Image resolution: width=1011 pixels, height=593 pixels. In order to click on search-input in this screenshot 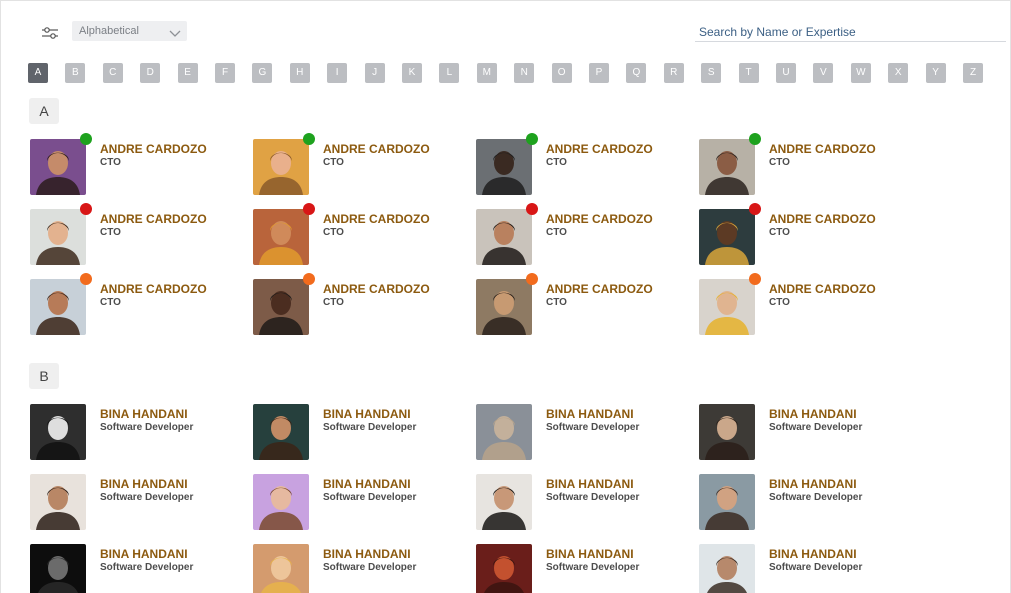, I will do `click(850, 32)`.